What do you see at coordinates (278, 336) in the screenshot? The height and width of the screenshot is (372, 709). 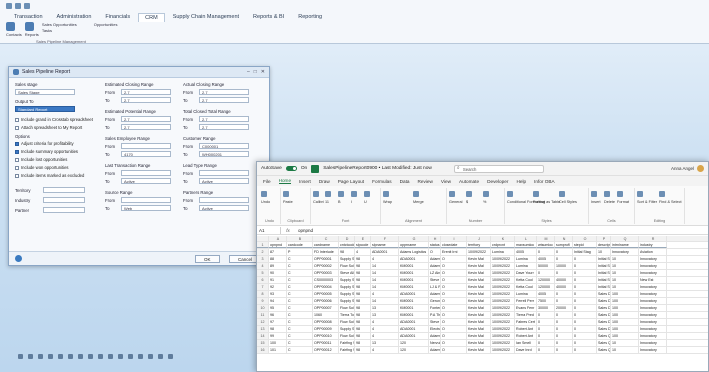 I see `table-cell: 99` at bounding box center [278, 336].